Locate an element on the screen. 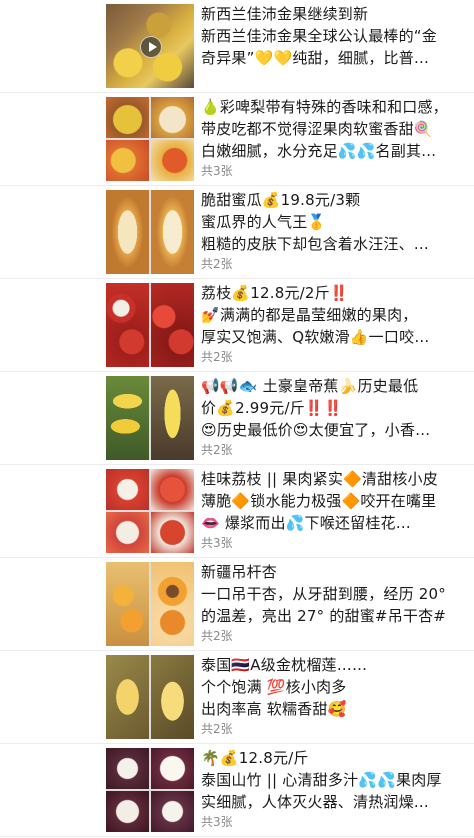 The height and width of the screenshot is (838, 474). item-desc-1: 新西兰佳沛金果全球公认最棒的“金 is located at coordinates (319, 36).